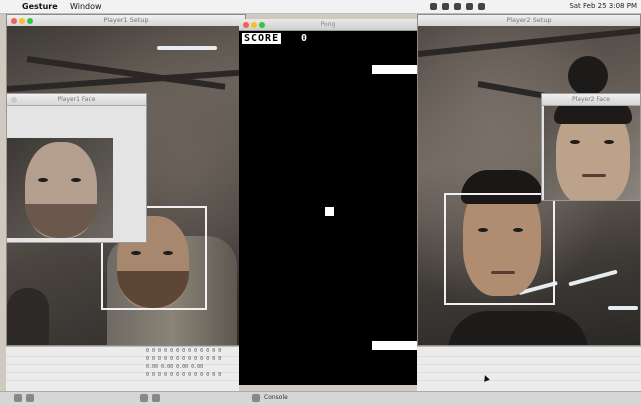  What do you see at coordinates (11, 6) in the screenshot?
I see `apple-menu-icon` at bounding box center [11, 6].